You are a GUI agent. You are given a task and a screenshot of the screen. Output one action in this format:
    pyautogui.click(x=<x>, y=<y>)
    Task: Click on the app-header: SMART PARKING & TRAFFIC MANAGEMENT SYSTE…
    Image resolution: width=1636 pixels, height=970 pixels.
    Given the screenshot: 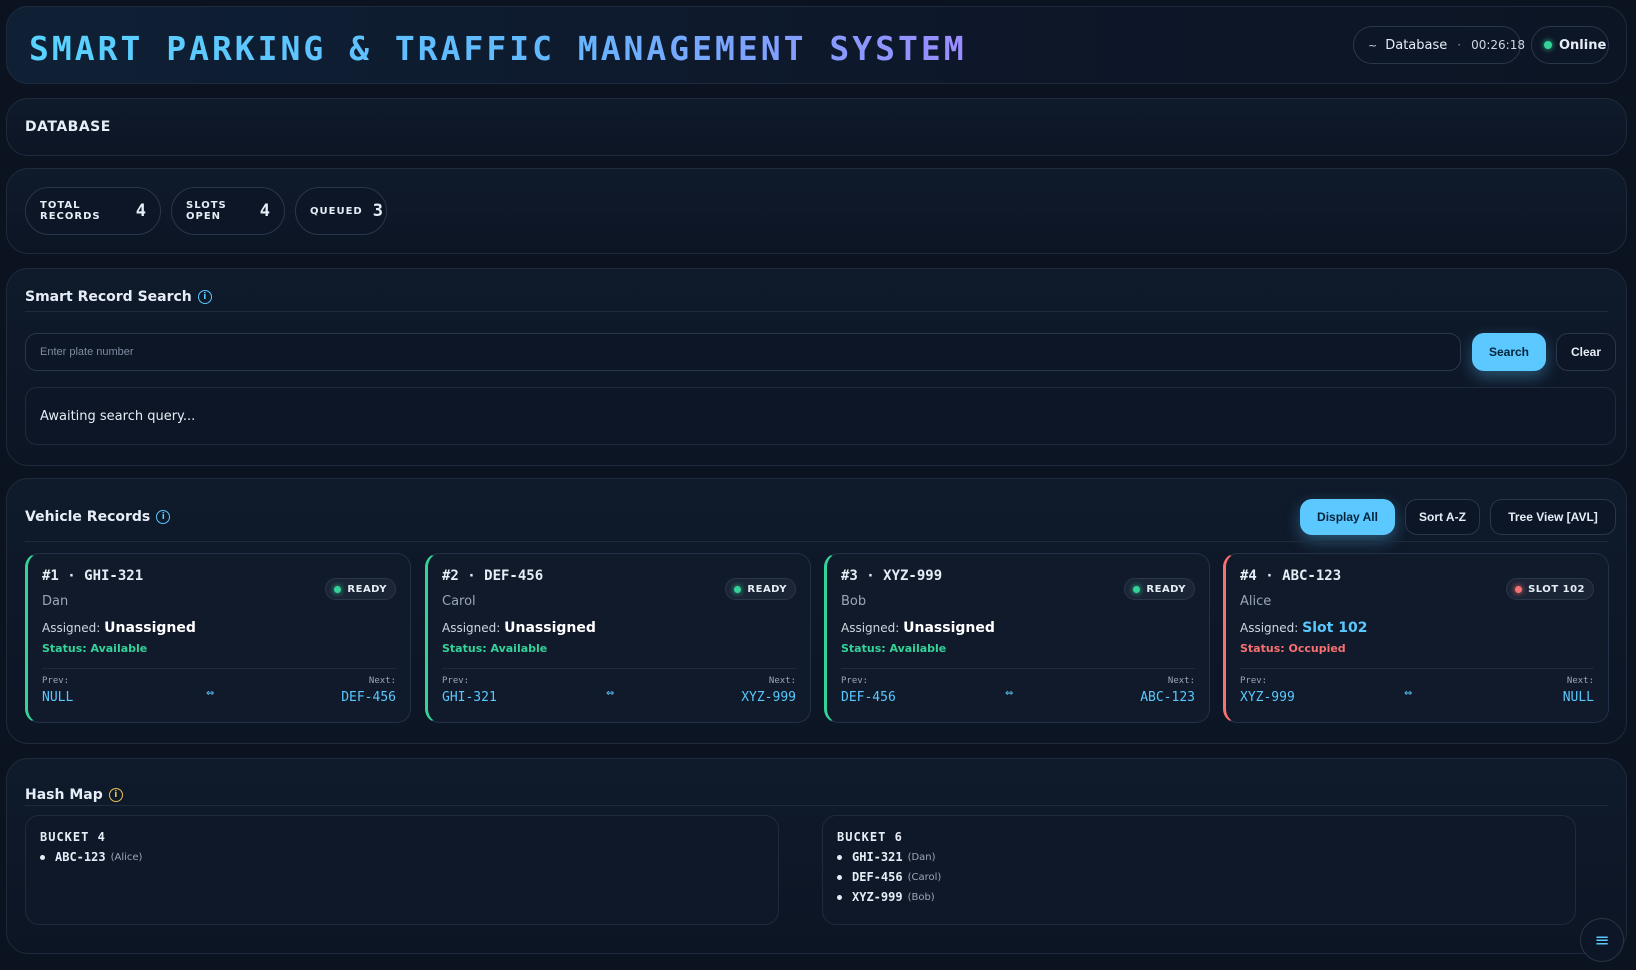 What is the action you would take?
    pyautogui.click(x=816, y=45)
    